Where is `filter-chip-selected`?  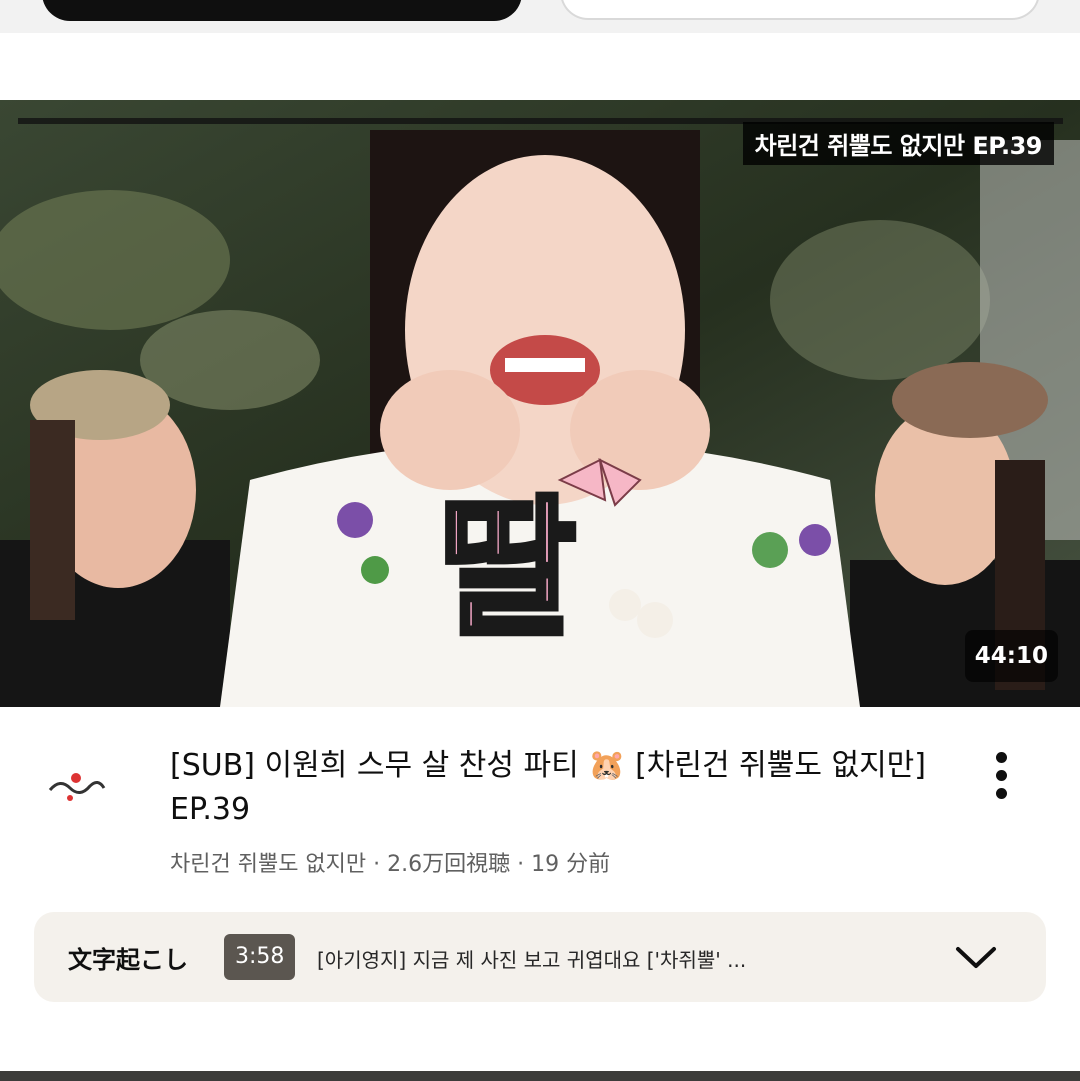 filter-chip-selected is located at coordinates (282, 10).